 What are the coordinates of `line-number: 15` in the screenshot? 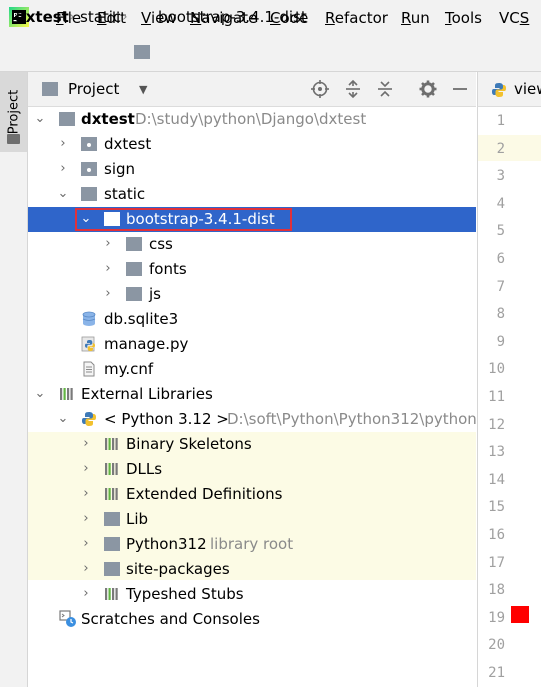 It's located at (496, 507).